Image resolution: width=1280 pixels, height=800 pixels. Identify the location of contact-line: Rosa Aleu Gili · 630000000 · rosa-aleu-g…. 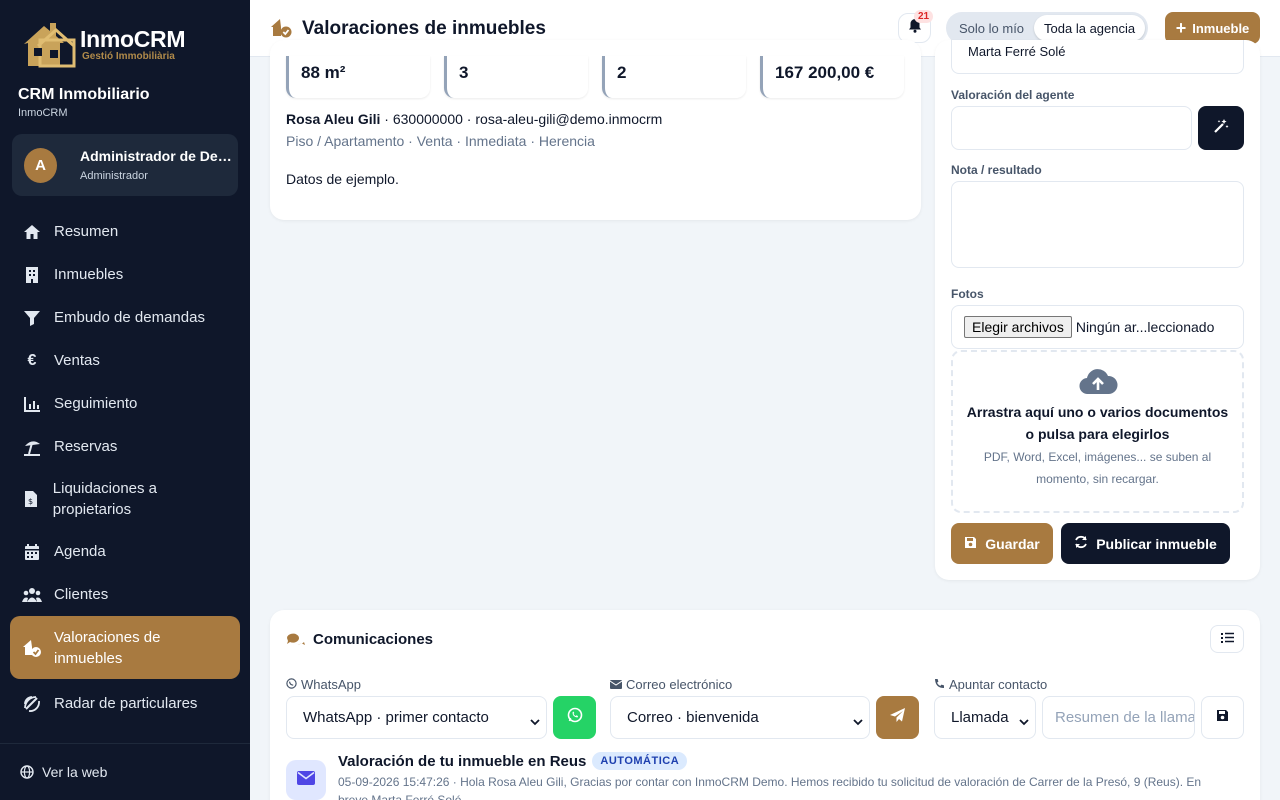
(474, 119).